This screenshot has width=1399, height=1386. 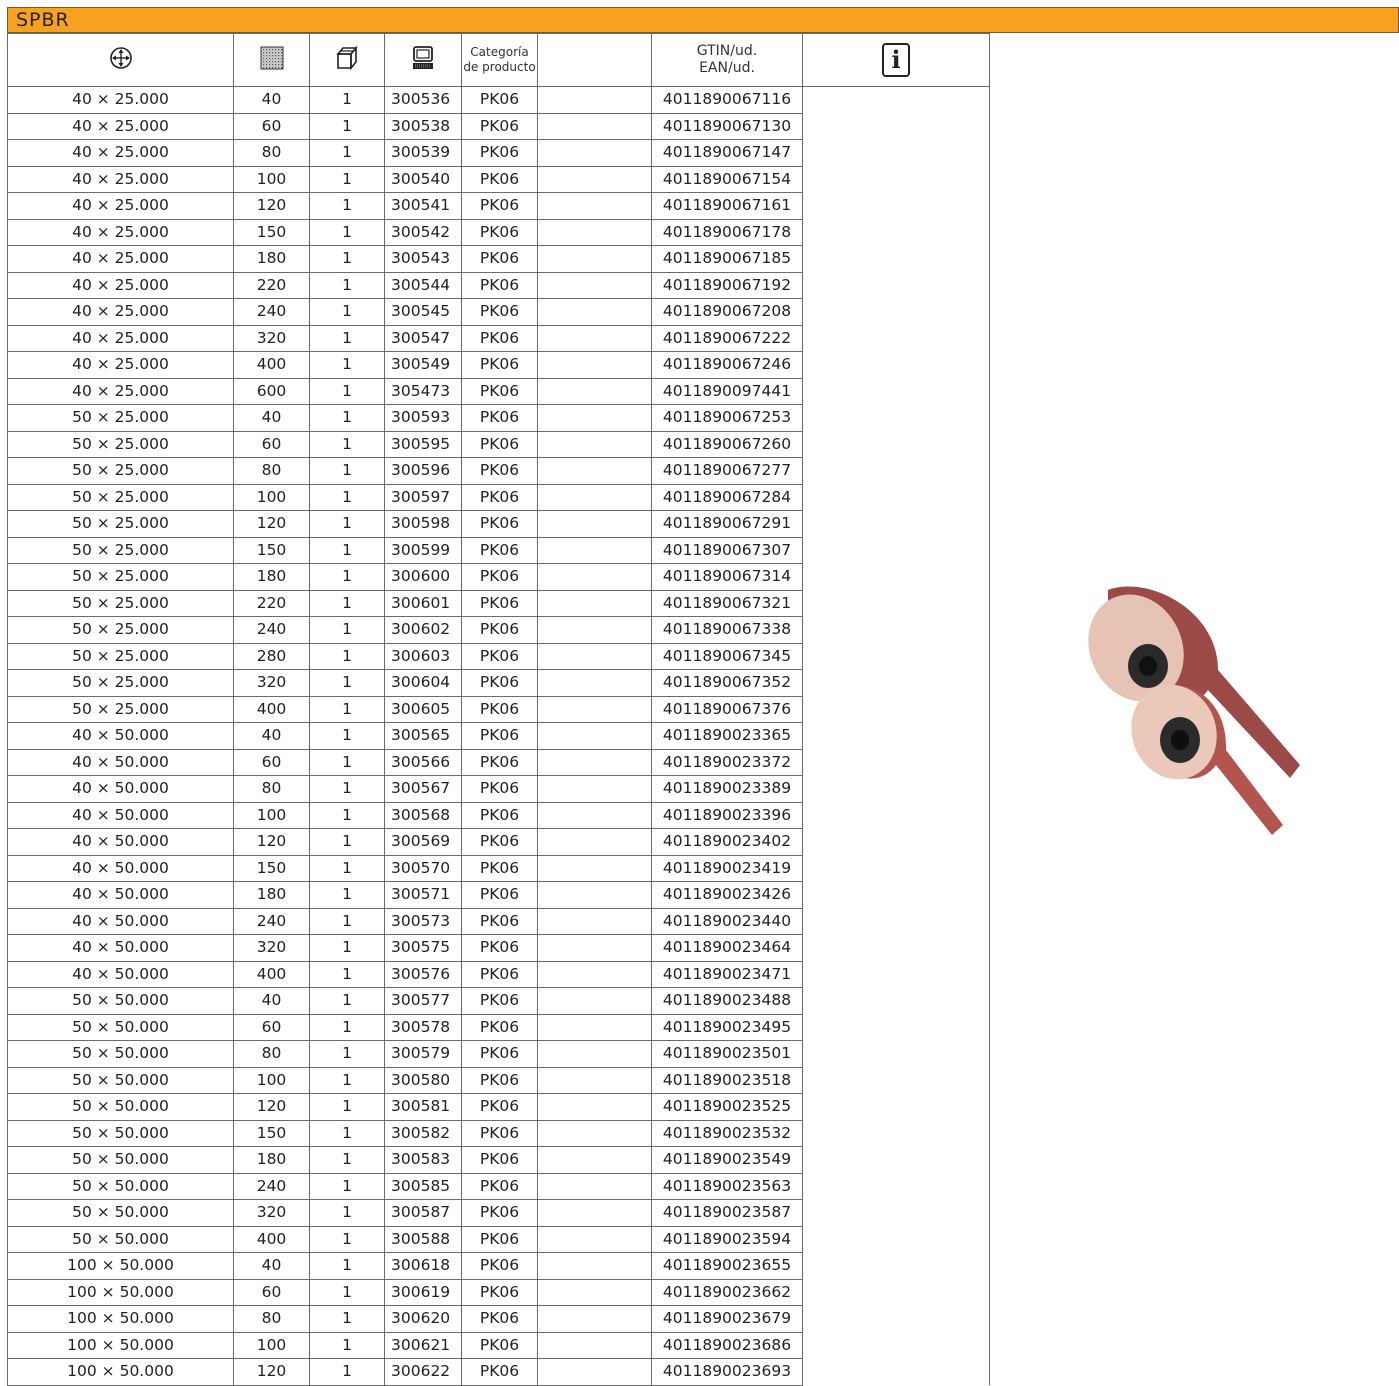 What do you see at coordinates (423, 1213) in the screenshot?
I see `cell-article: 300587` at bounding box center [423, 1213].